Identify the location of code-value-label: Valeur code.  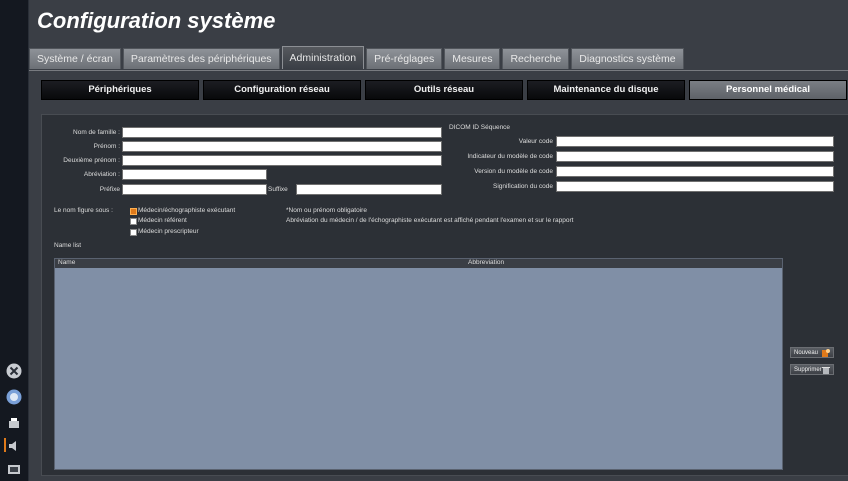
(535, 141).